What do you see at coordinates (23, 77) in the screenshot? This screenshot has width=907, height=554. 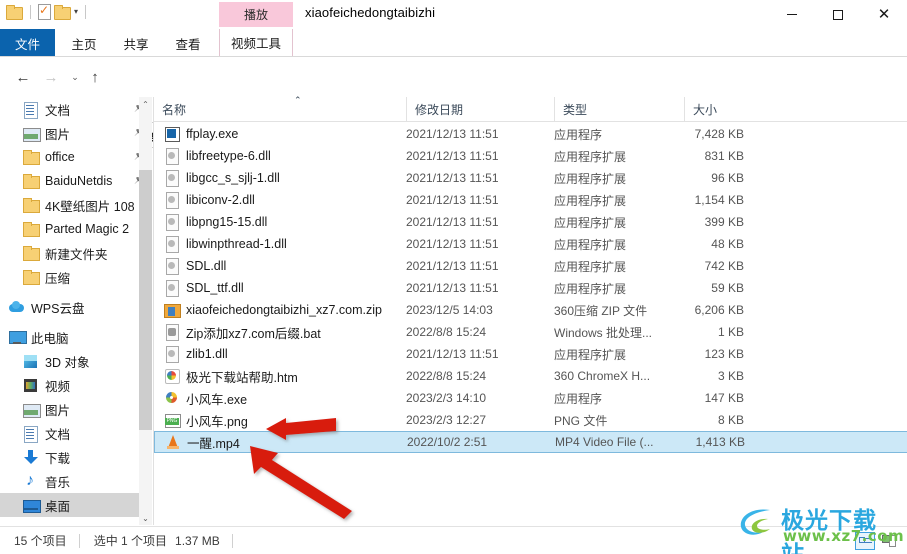 I see `back-button: ←` at bounding box center [23, 77].